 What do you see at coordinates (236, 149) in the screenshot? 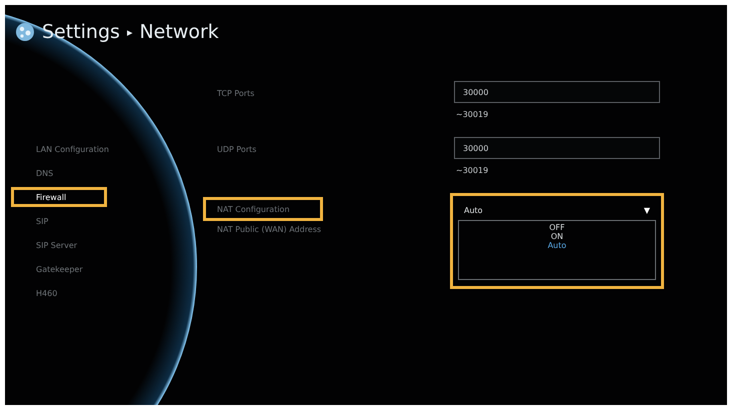
I see `field-label: UDP Ports` at bounding box center [236, 149].